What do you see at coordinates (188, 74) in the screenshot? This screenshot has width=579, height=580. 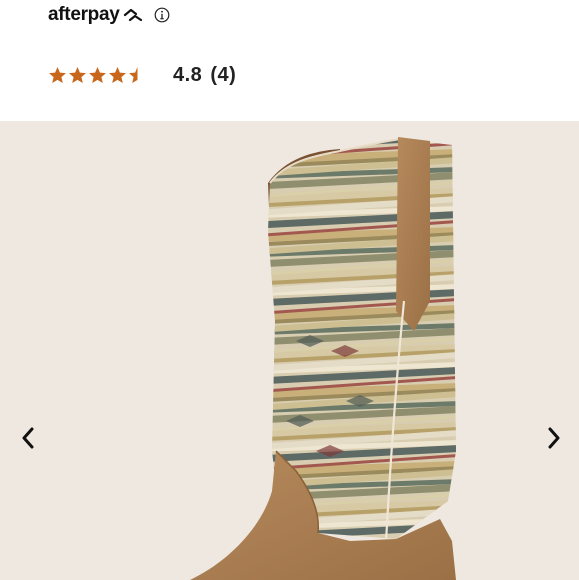 I see `rating-value: 4.8` at bounding box center [188, 74].